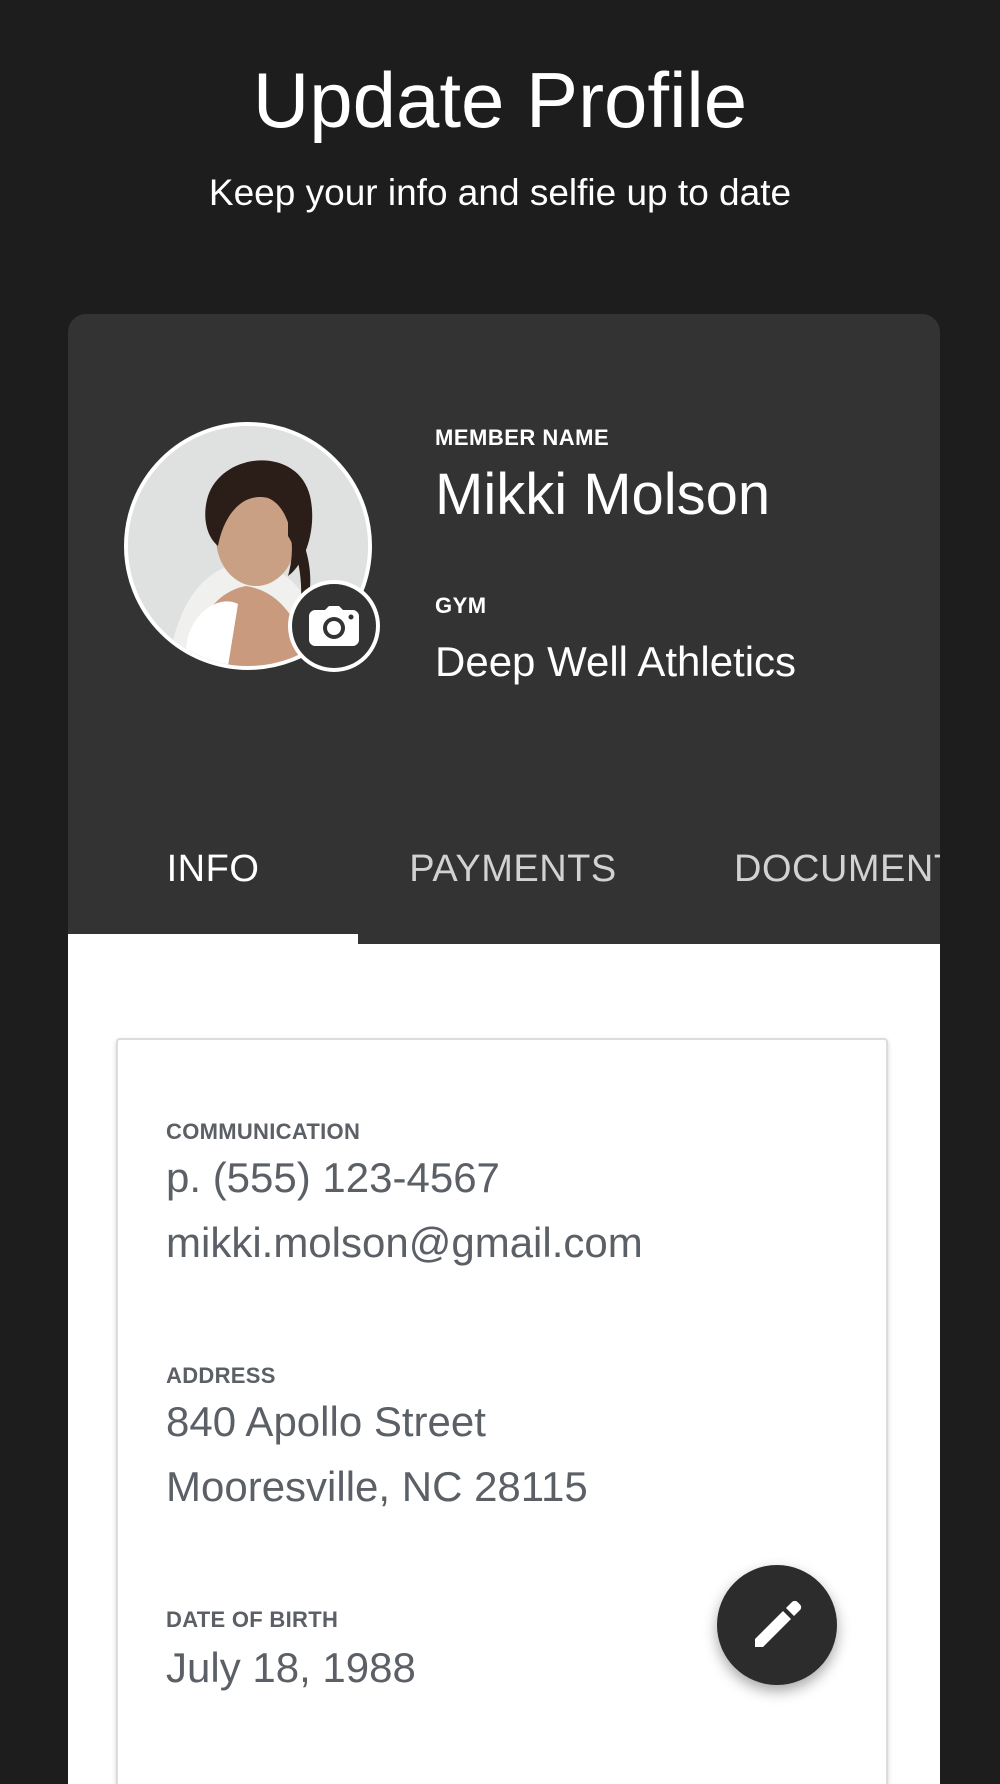 This screenshot has width=1000, height=1784. What do you see at coordinates (213, 939) in the screenshot?
I see `active-tab-indicator` at bounding box center [213, 939].